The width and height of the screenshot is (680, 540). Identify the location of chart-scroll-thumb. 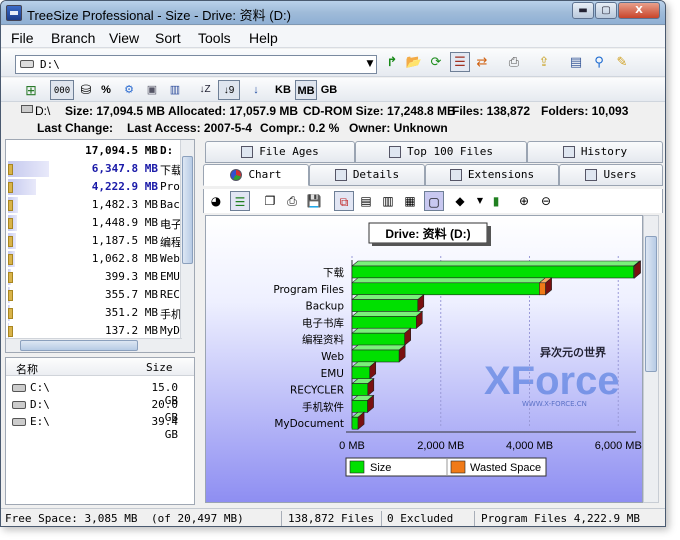
(651, 304).